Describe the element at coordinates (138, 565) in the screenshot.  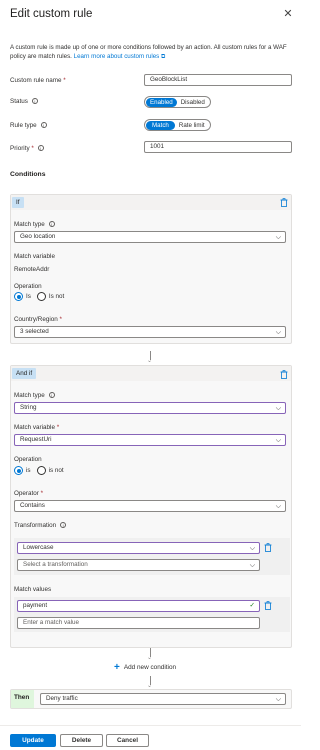
I see `transformation-new-select: Select a transformation ⌵` at that location.